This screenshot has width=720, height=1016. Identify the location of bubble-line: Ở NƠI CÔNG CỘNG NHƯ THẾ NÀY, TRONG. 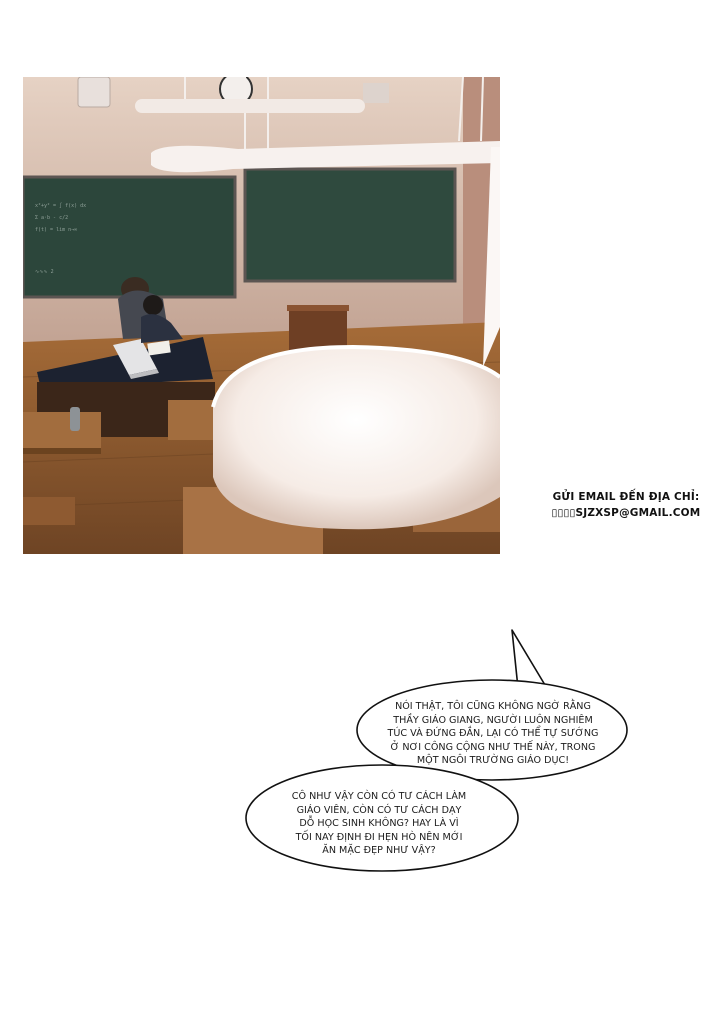
(493, 747).